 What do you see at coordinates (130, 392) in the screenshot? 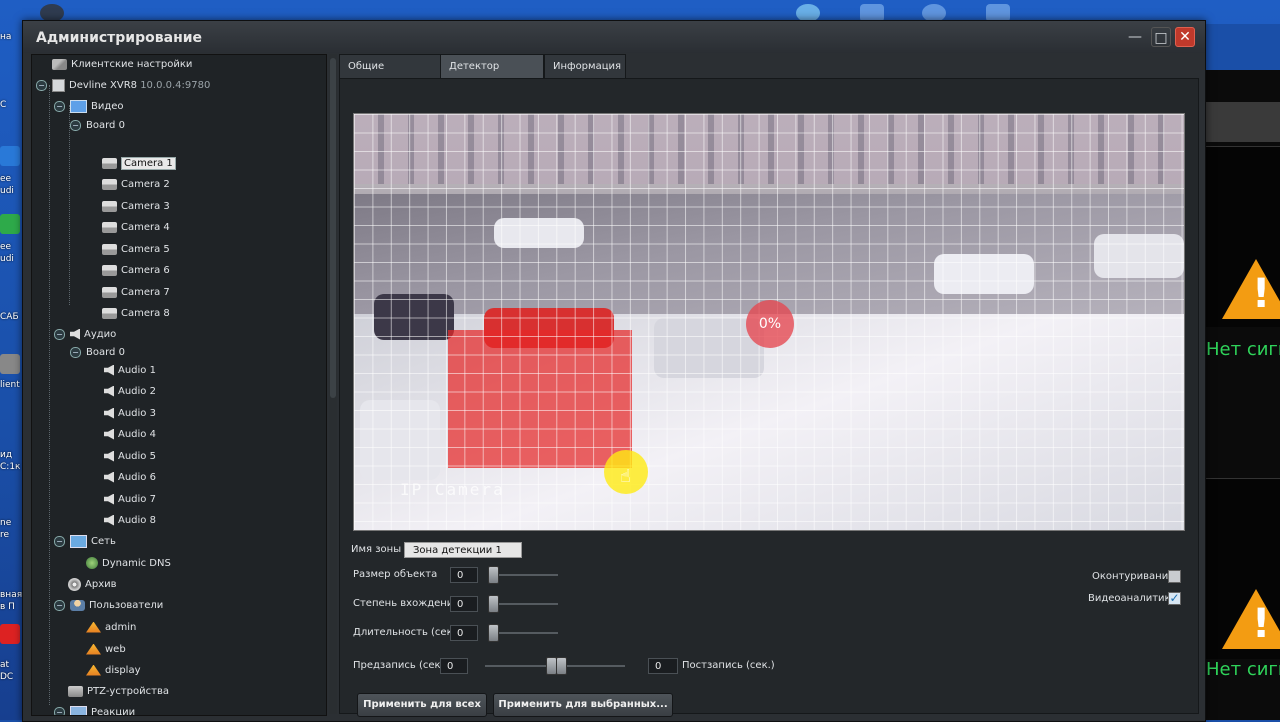
I see `tree-audio-2: Audio 2` at bounding box center [130, 392].